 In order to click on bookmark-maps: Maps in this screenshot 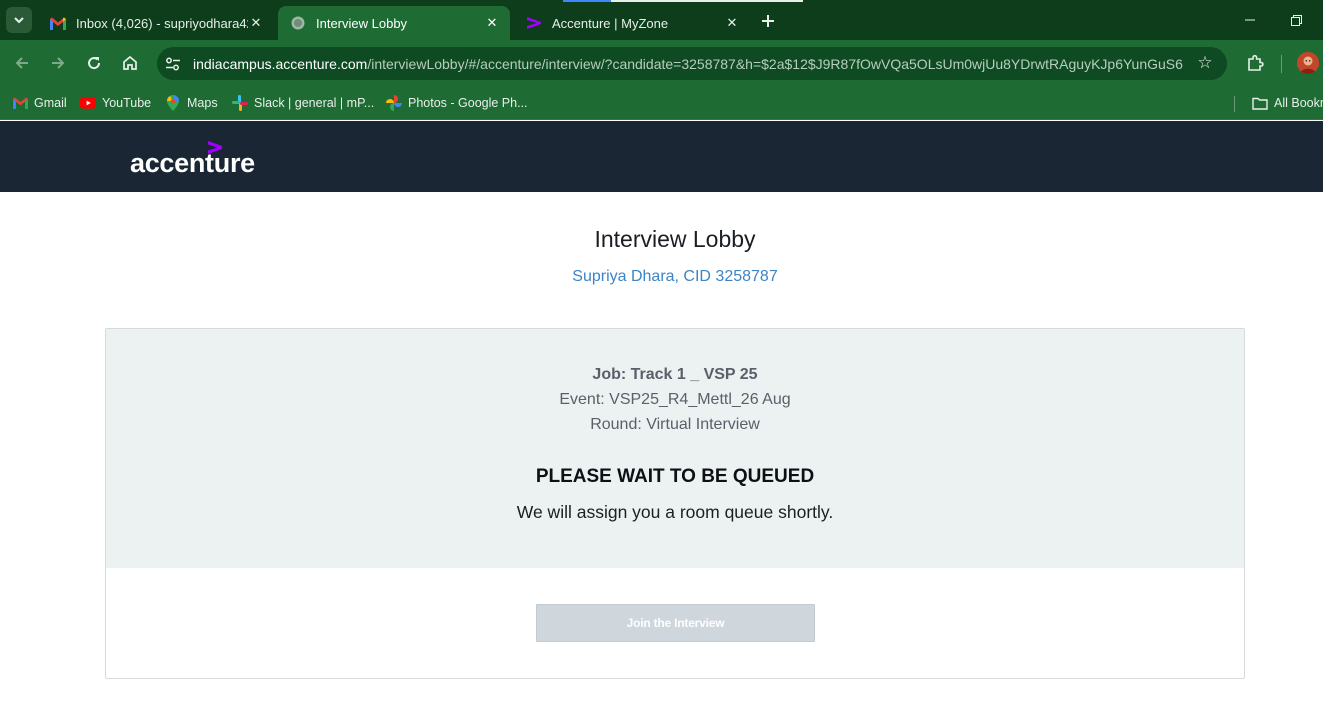, I will do `click(191, 103)`.